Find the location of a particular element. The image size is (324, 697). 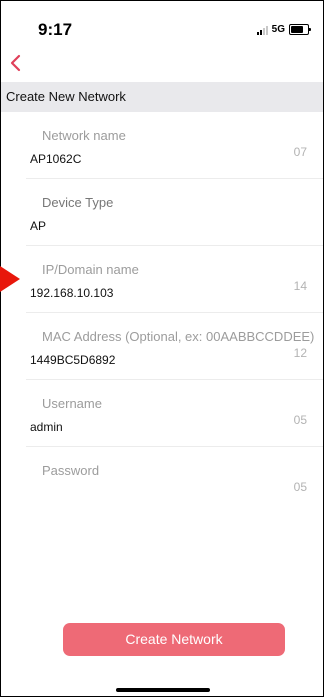

field-label: IP/Domain name is located at coordinates (90, 269).